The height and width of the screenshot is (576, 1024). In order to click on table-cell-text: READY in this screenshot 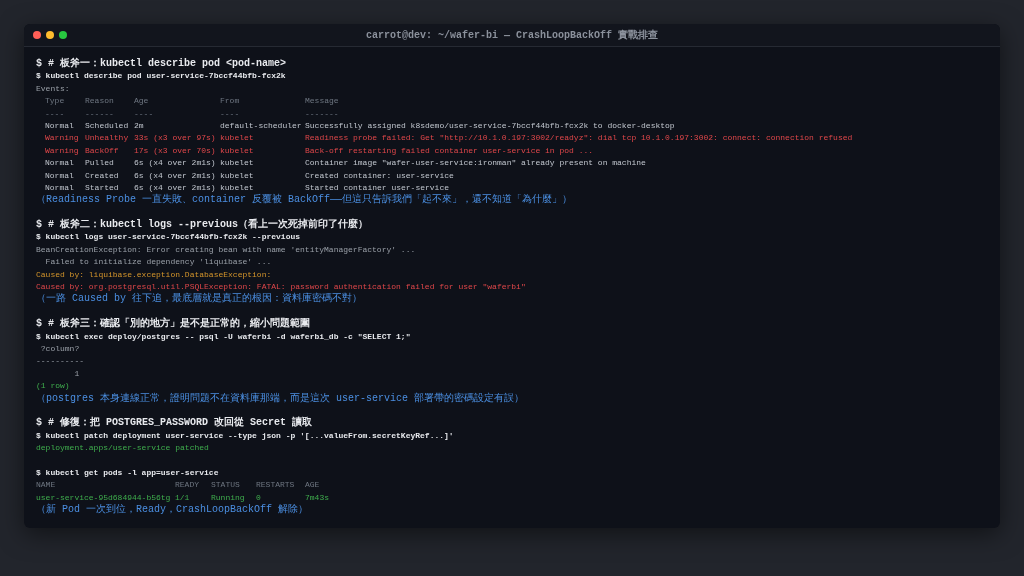, I will do `click(187, 485)`.